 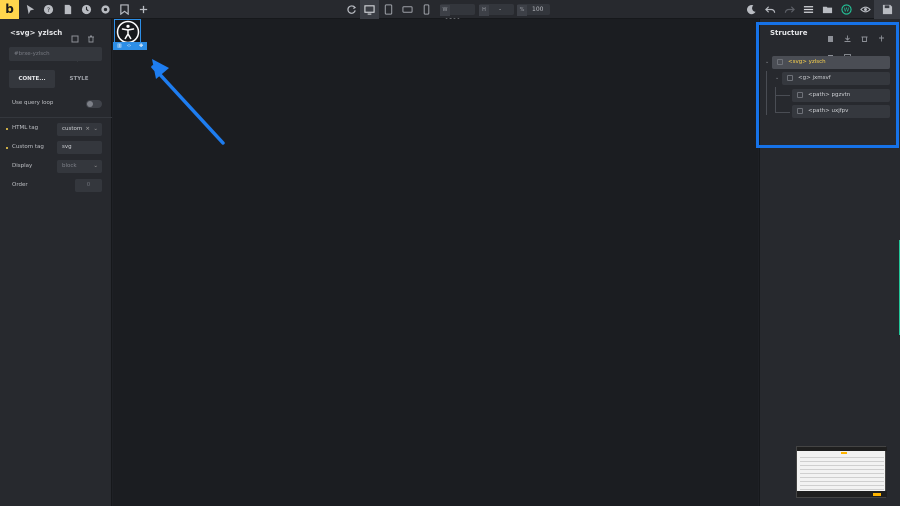 I want to click on tab-style: STYLE, so click(x=79, y=79).